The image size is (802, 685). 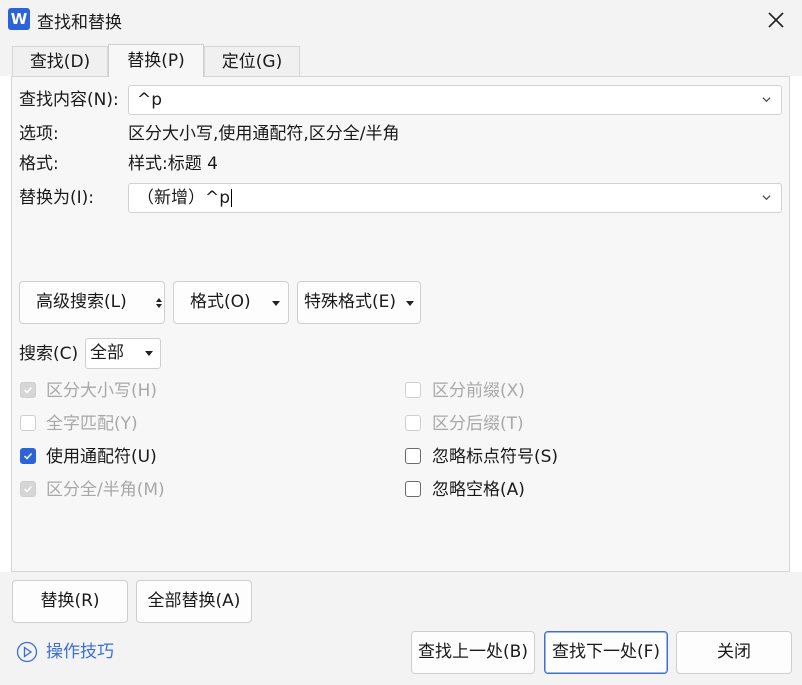 I want to click on tab-find: 查找(D), so click(x=60, y=61).